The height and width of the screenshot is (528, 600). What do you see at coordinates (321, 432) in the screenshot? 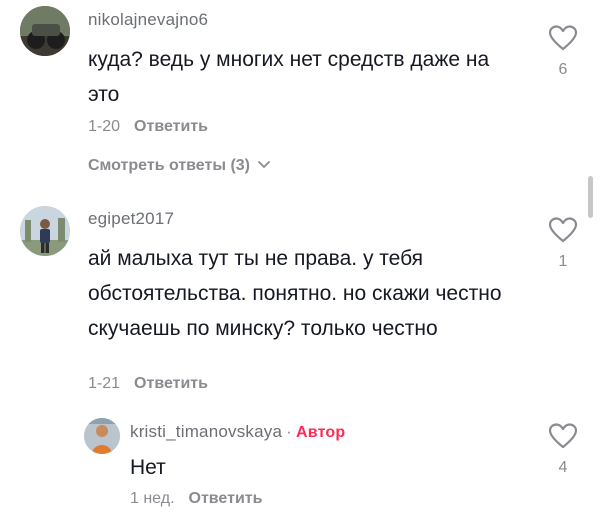
I see `author-badge: Автор` at bounding box center [321, 432].